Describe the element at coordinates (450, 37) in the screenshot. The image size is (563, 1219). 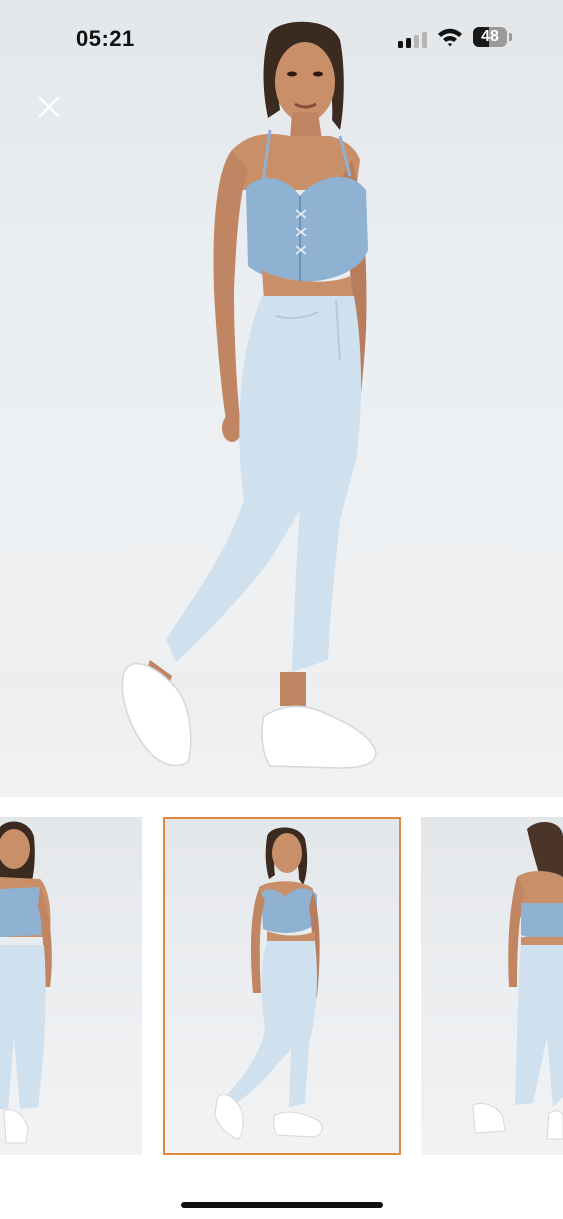
I see `wifi-icon` at that location.